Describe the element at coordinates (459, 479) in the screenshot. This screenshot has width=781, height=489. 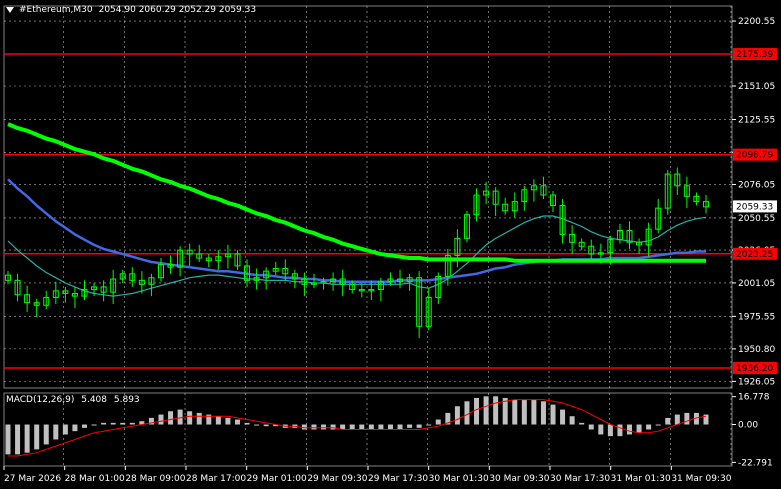
I see `time-axis-label: 30 Mar 01:30` at that location.